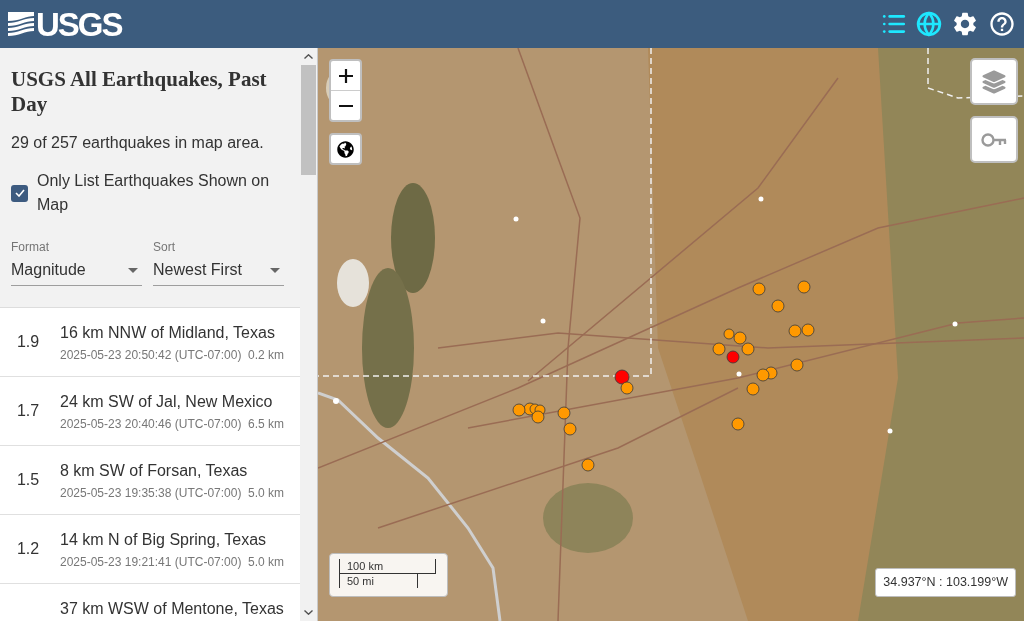 Image resolution: width=1024 pixels, height=621 pixels. I want to click on time-text: 2025-05-23 20:50:42 (UTC-07:00), so click(151, 355).